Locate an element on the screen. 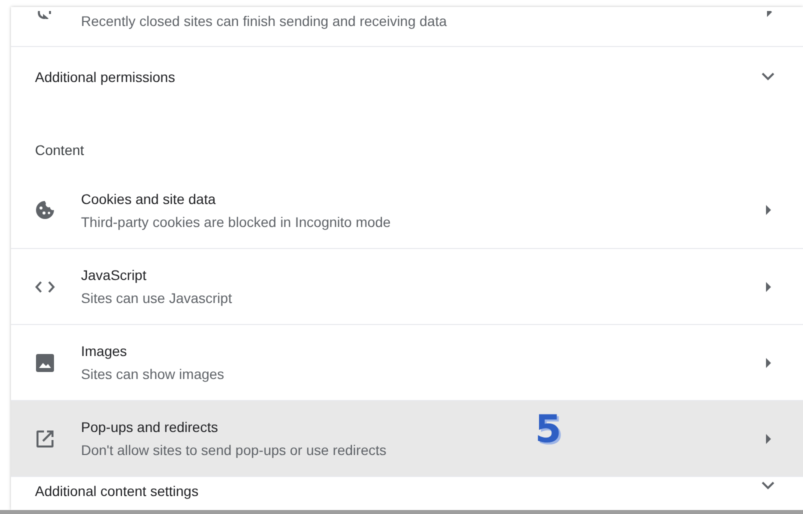 Image resolution: width=803 pixels, height=514 pixels. setting-description: Third-party cookies are blocked in Incognito mode is located at coordinates (236, 222).